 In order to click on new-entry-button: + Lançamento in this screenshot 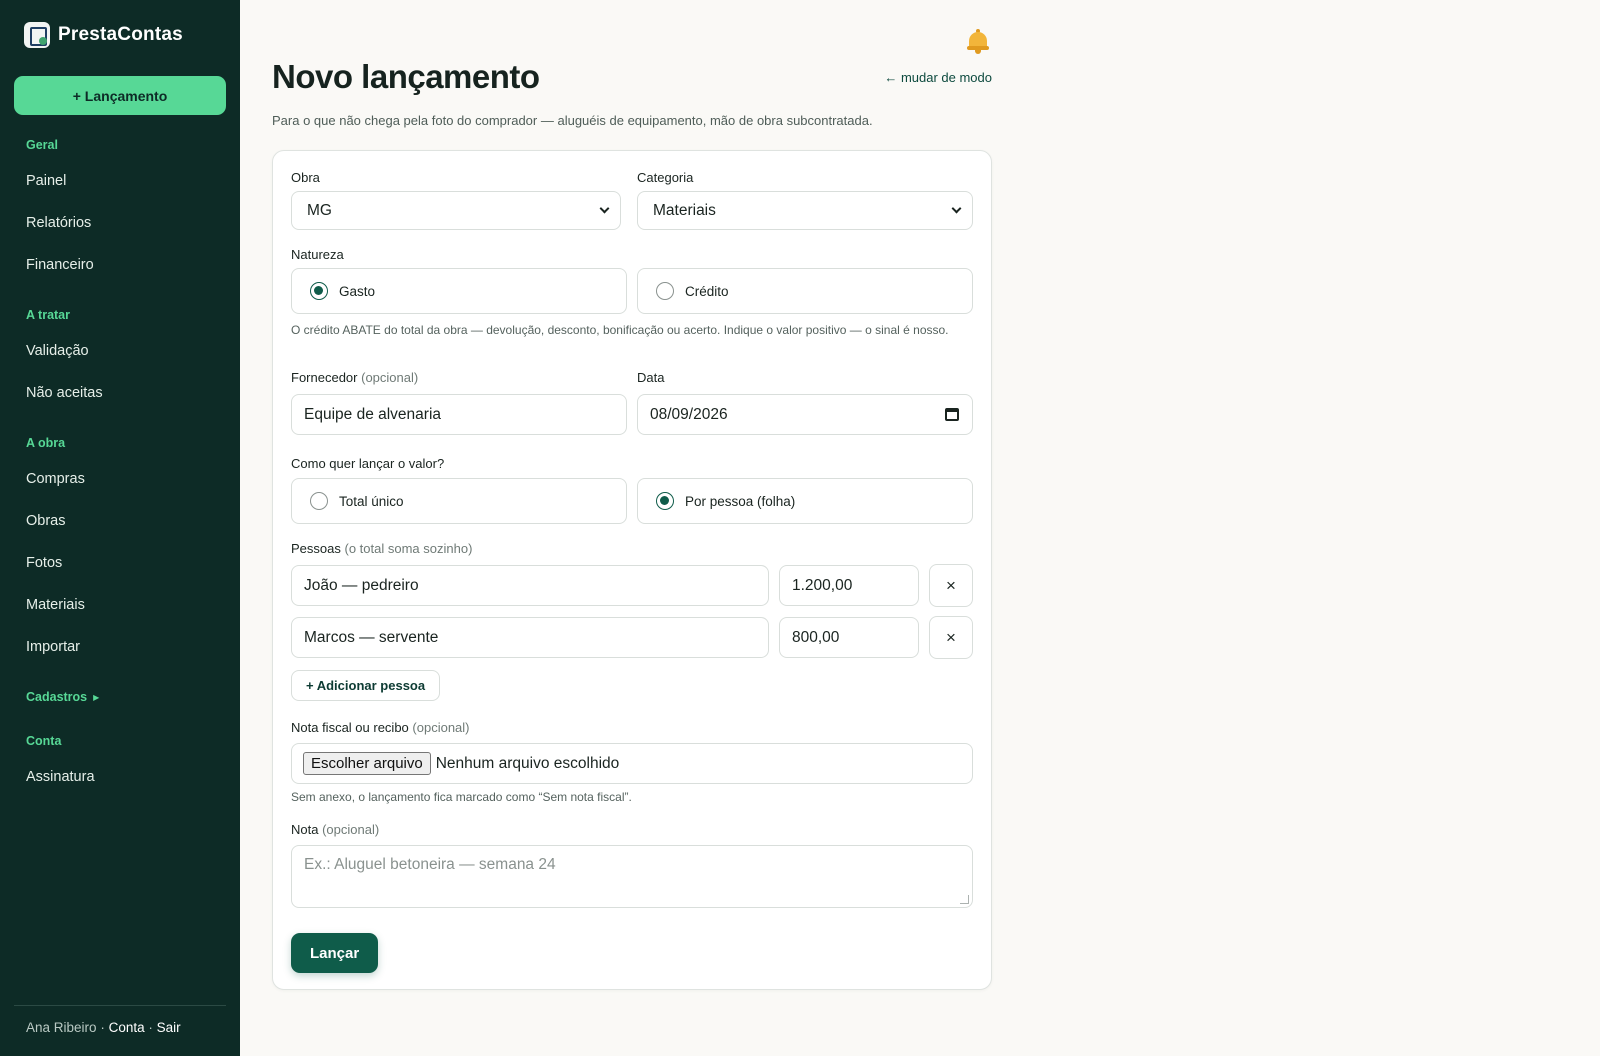, I will do `click(120, 95)`.